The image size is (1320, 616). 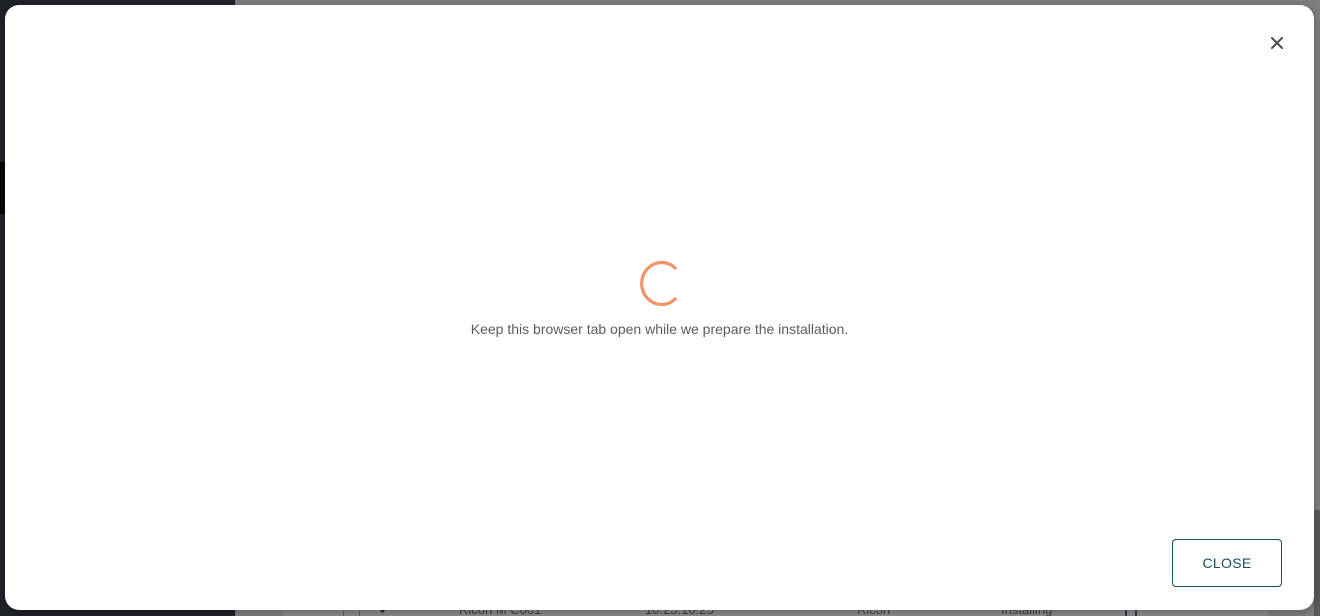 I want to click on modal-close-x-button, so click(x=1277, y=43).